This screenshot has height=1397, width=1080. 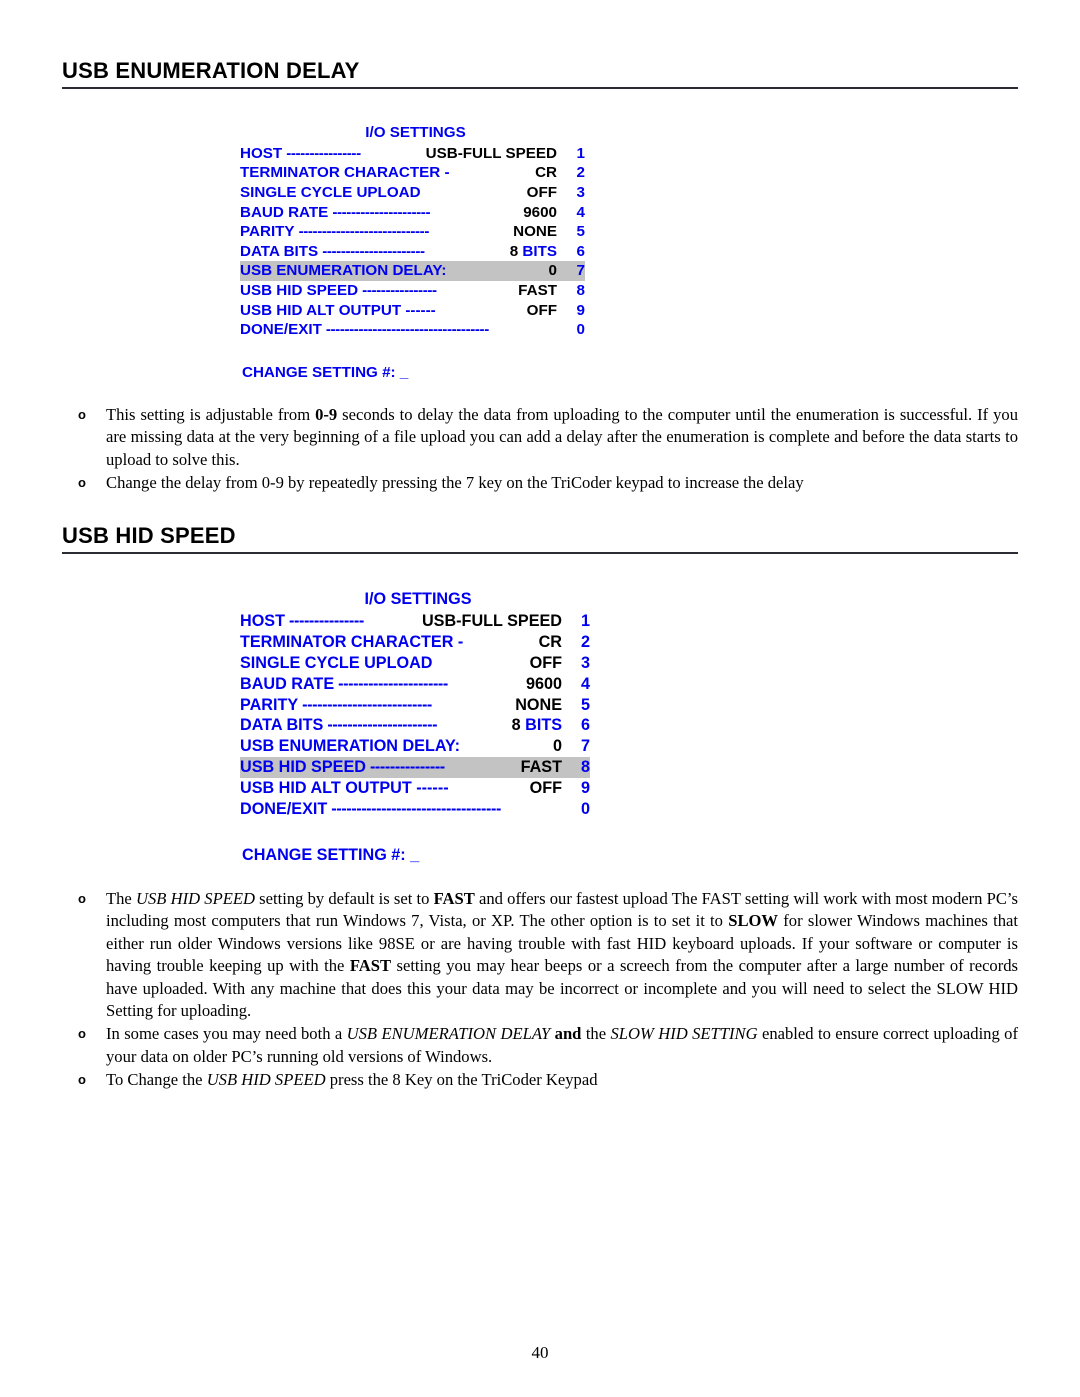 I want to click on menu-row: HOST --------------- USB-FULL SPEED 1, so click(x=415, y=621).